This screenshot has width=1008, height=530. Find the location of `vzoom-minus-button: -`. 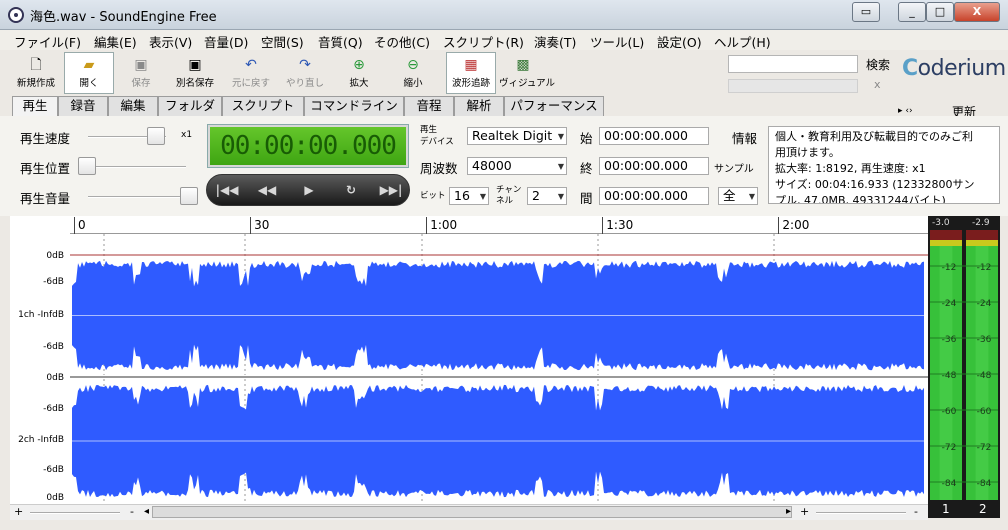

vzoom-minus-button: - is located at coordinates (916, 511).